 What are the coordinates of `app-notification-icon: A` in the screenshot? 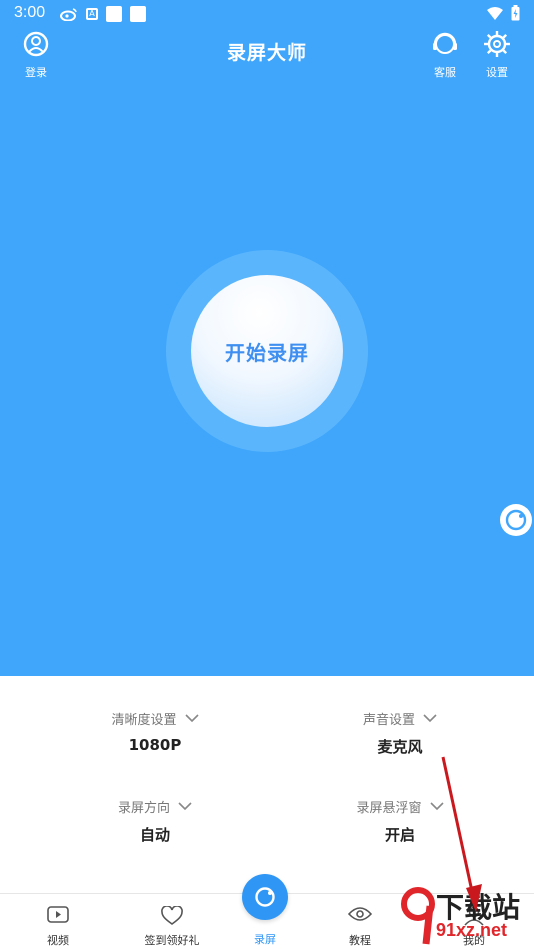 It's located at (92, 14).